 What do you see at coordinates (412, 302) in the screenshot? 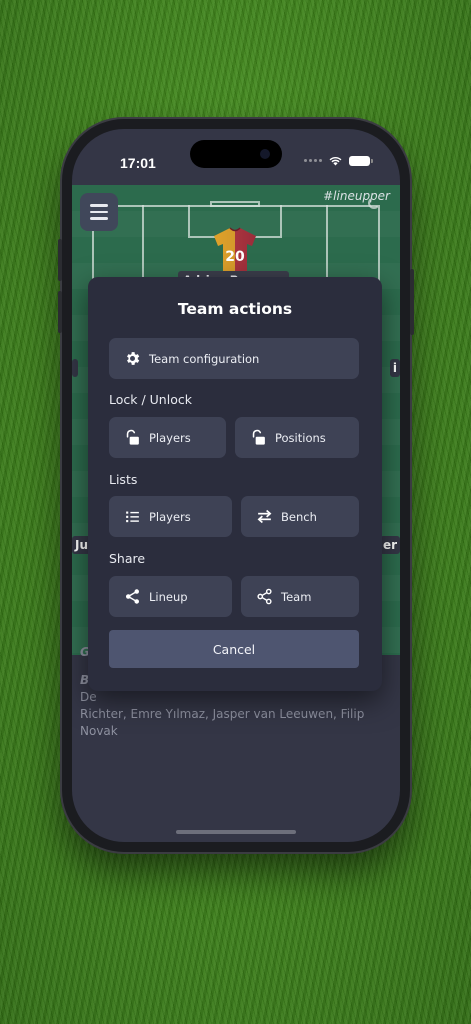
I see `phone-power-button` at bounding box center [412, 302].